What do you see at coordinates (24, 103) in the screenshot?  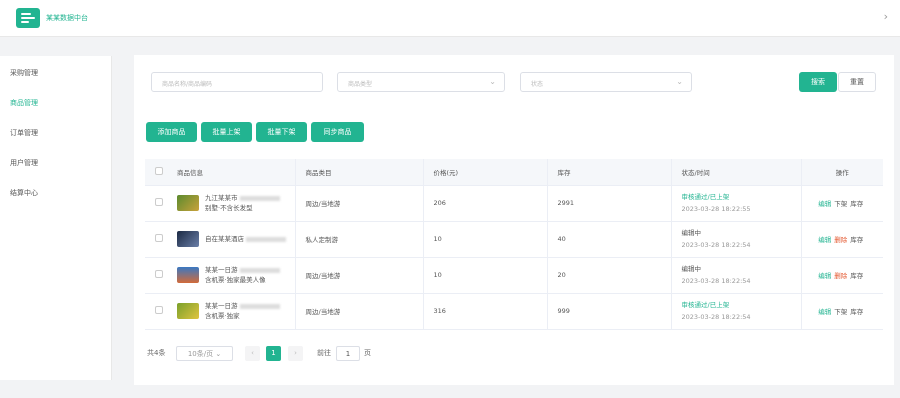 I see `sidebar-item-products: 商品管理` at bounding box center [24, 103].